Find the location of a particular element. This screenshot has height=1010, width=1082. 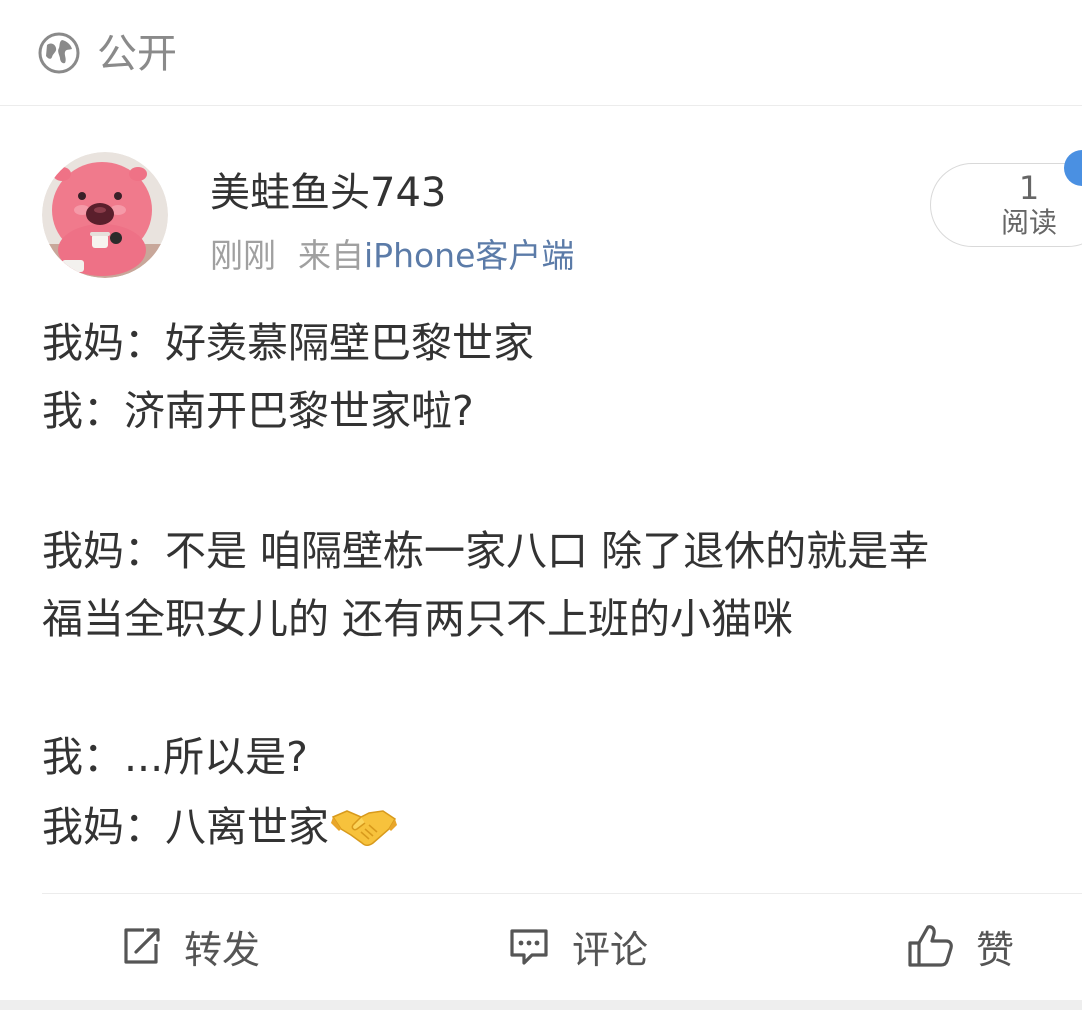

visibility-bar: 公开 is located at coordinates (541, 53).